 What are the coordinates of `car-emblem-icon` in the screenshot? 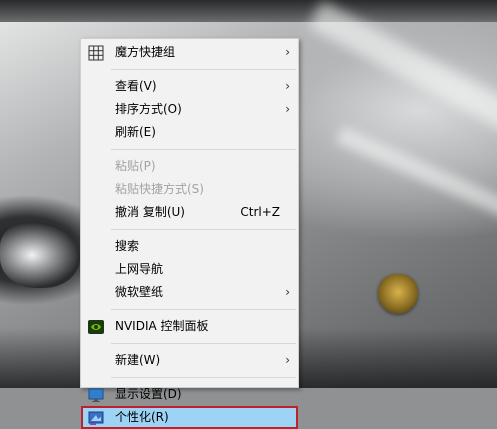 It's located at (398, 294).